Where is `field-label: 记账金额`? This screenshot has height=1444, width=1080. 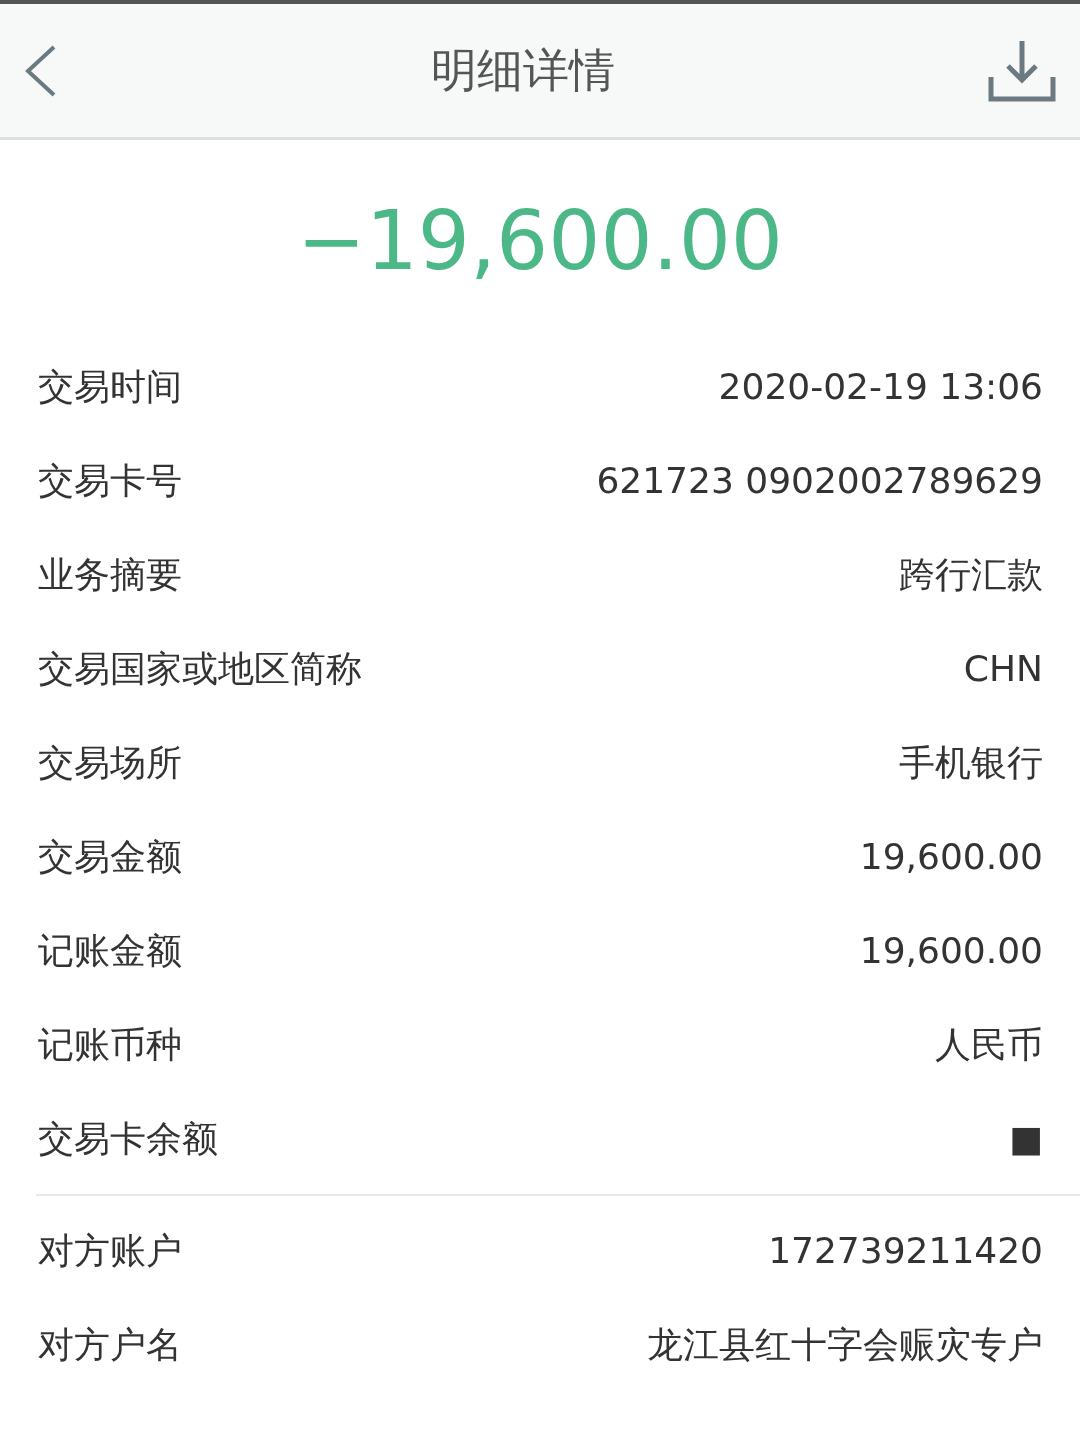
field-label: 记账金额 is located at coordinates (110, 951).